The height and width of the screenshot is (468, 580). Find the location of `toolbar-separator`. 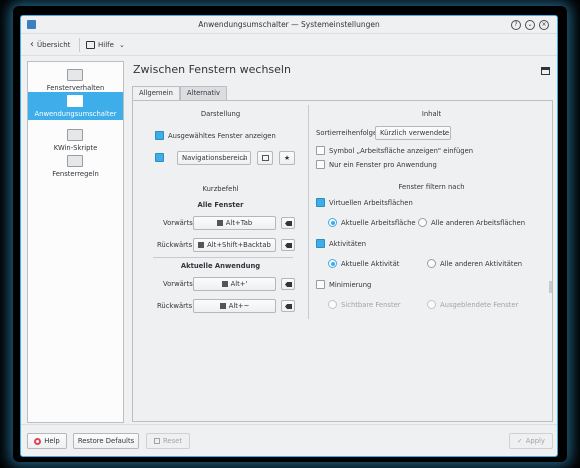

toolbar-separator is located at coordinates (79, 45).